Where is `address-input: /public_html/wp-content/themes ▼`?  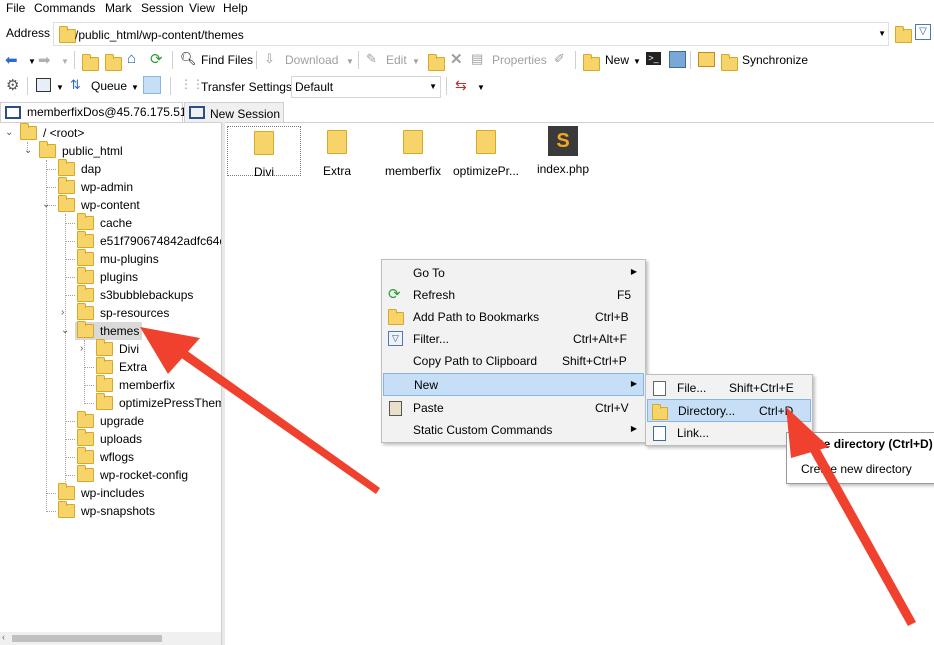 address-input: /public_html/wp-content/themes ▼ is located at coordinates (471, 34).